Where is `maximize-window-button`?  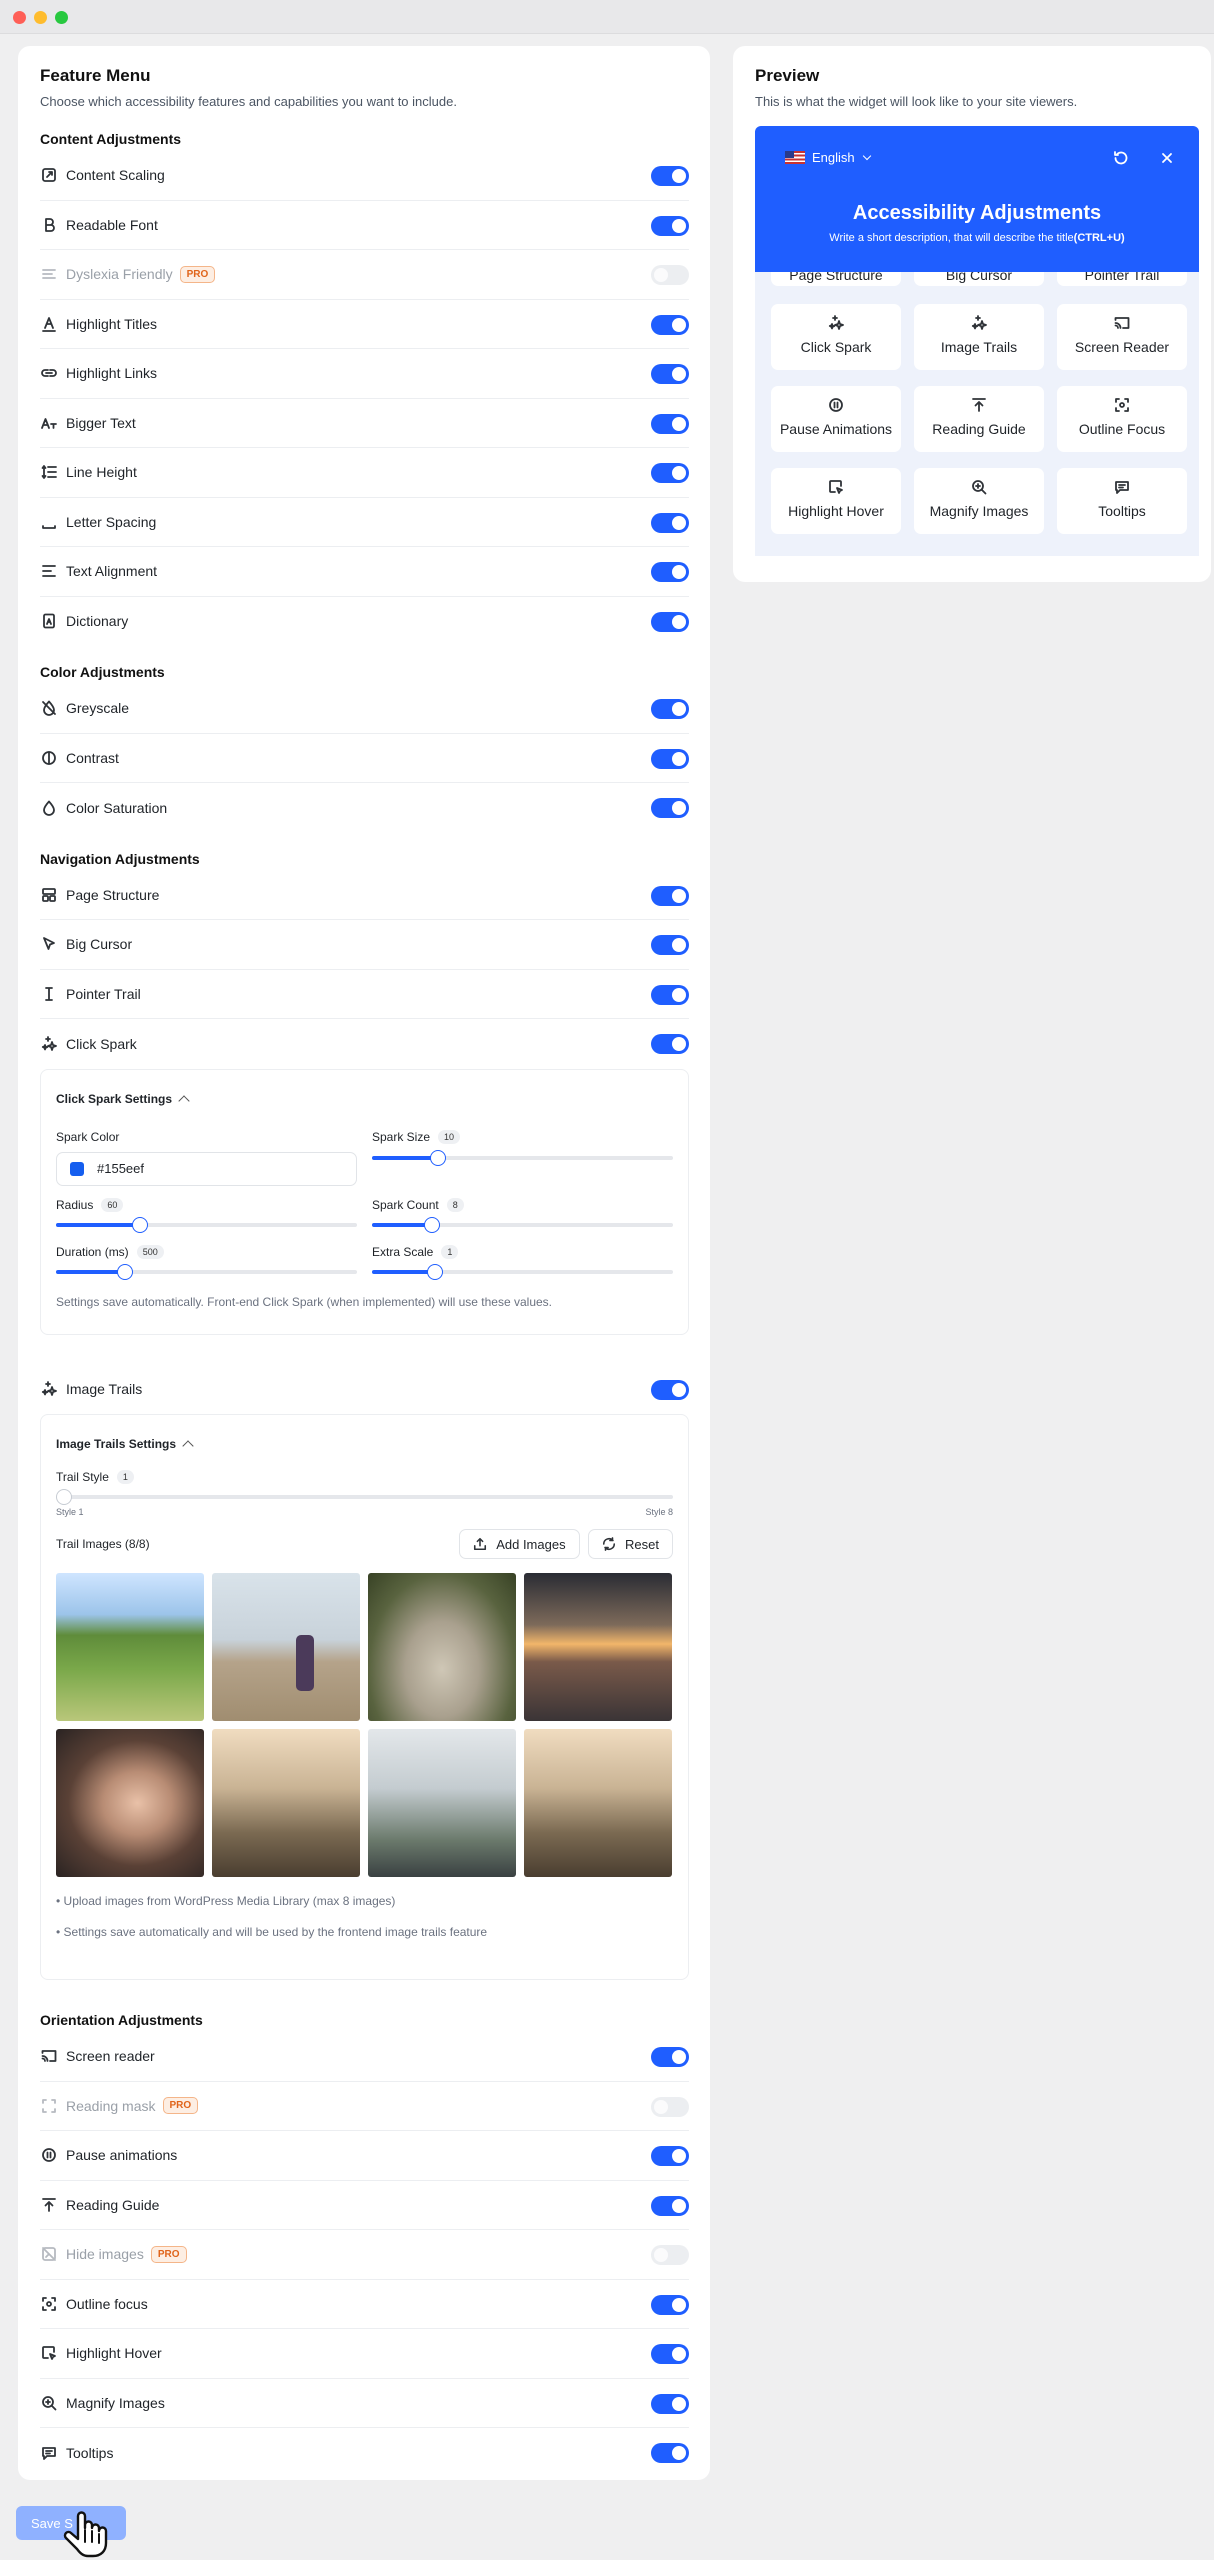
maximize-window-button is located at coordinates (61, 17).